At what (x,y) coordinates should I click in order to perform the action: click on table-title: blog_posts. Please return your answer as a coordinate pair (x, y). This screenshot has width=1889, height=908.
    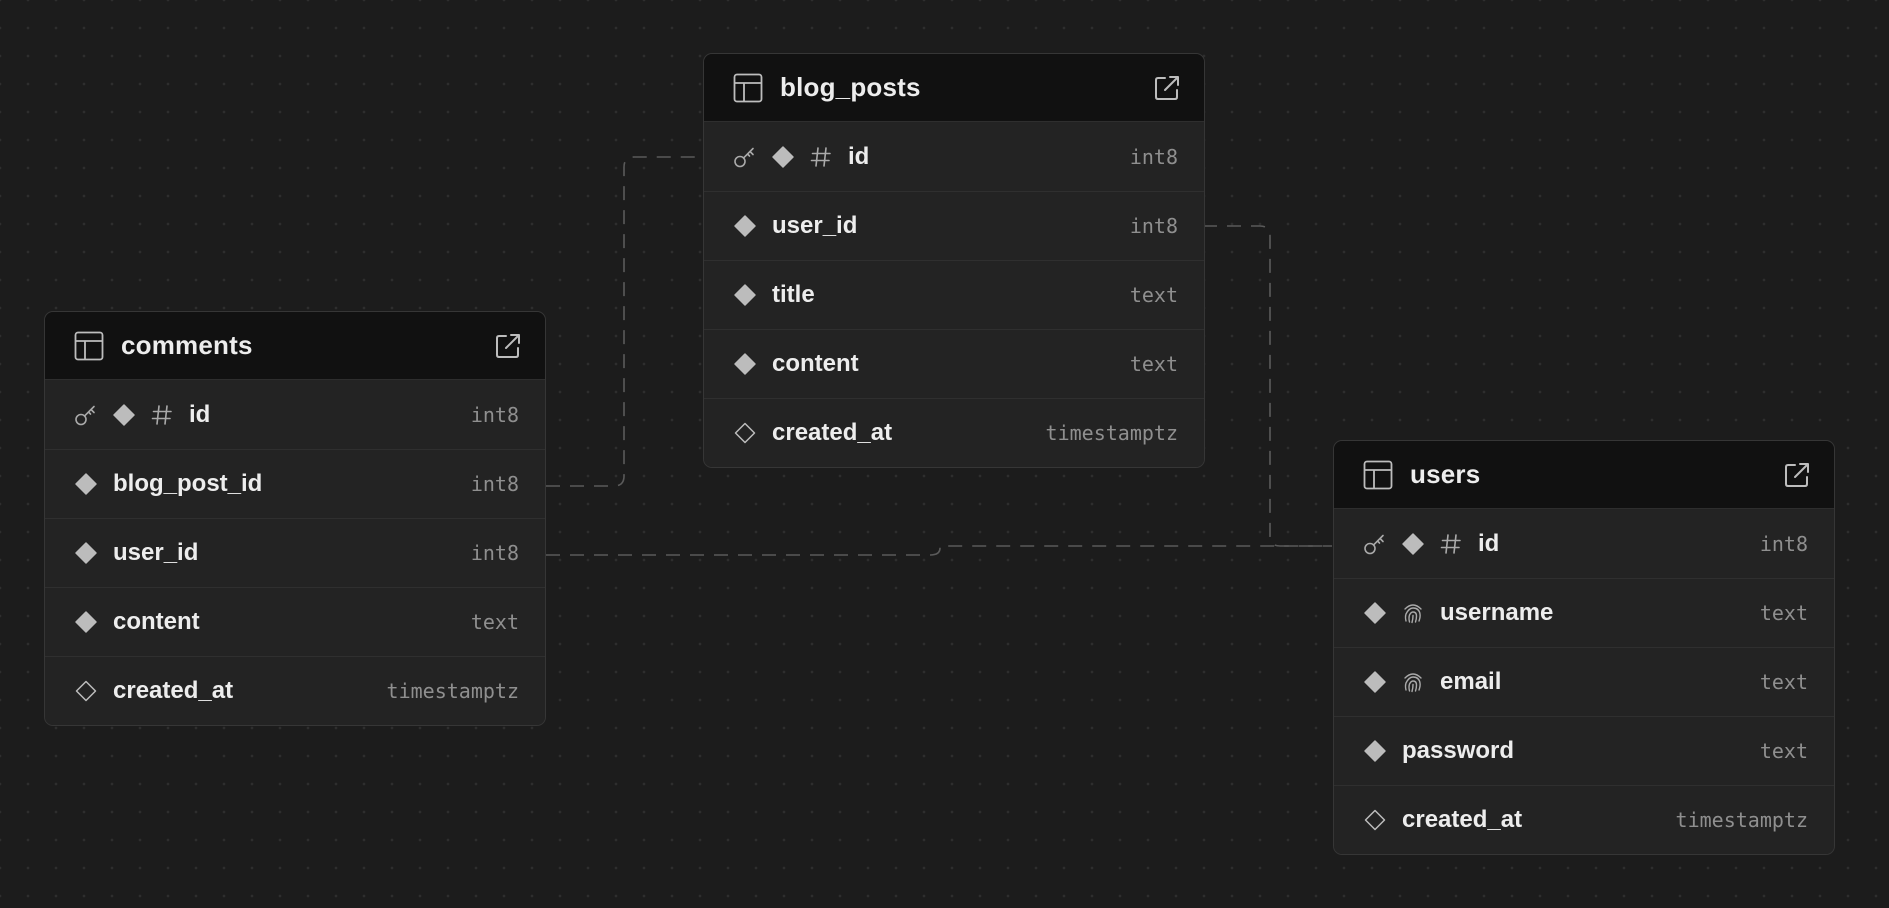
    Looking at the image, I should click on (850, 87).